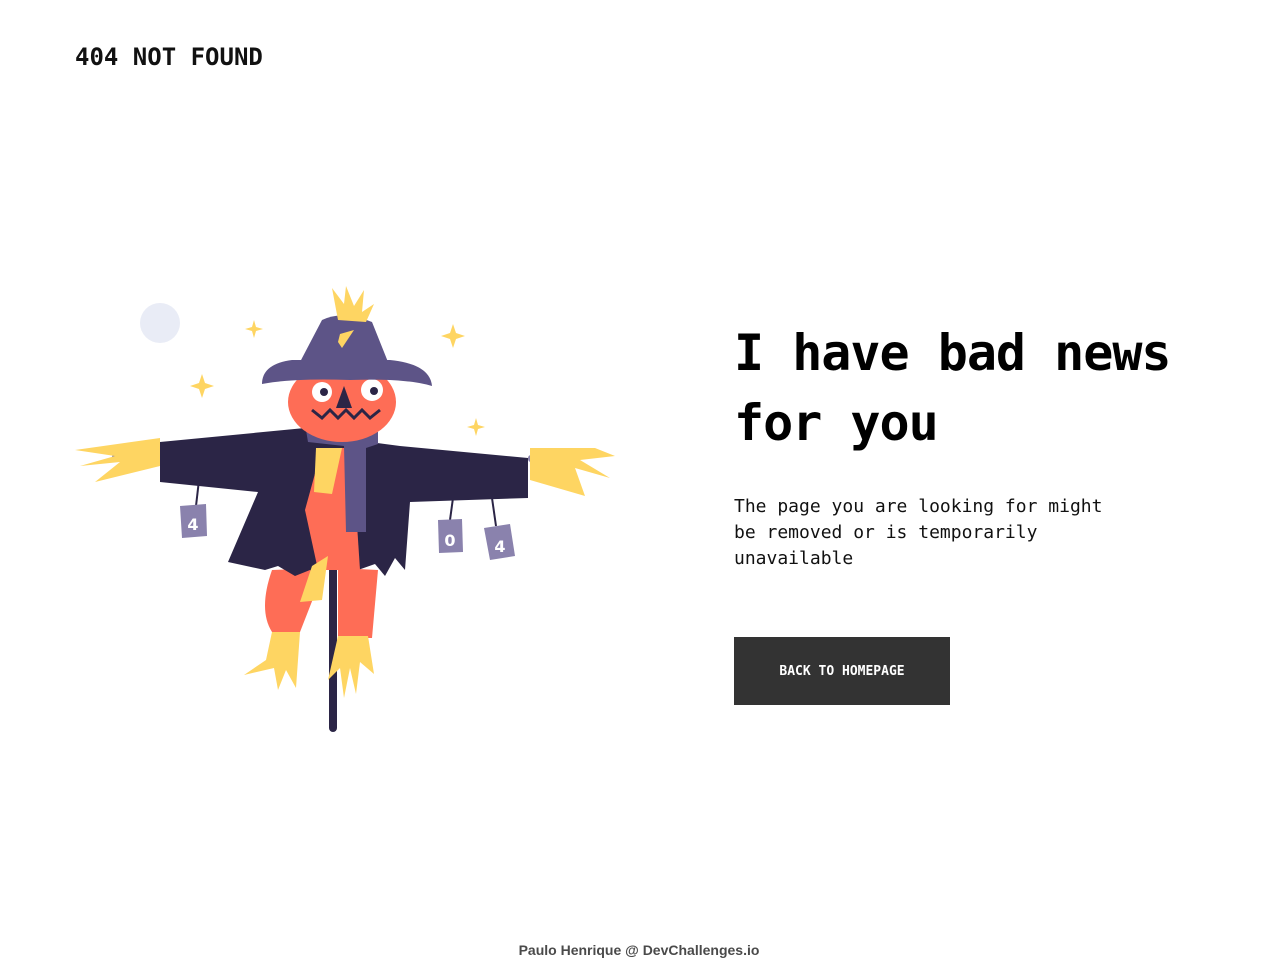 The width and height of the screenshot is (1278, 977). What do you see at coordinates (953, 353) in the screenshot?
I see `headline-line: I have bad news` at bounding box center [953, 353].